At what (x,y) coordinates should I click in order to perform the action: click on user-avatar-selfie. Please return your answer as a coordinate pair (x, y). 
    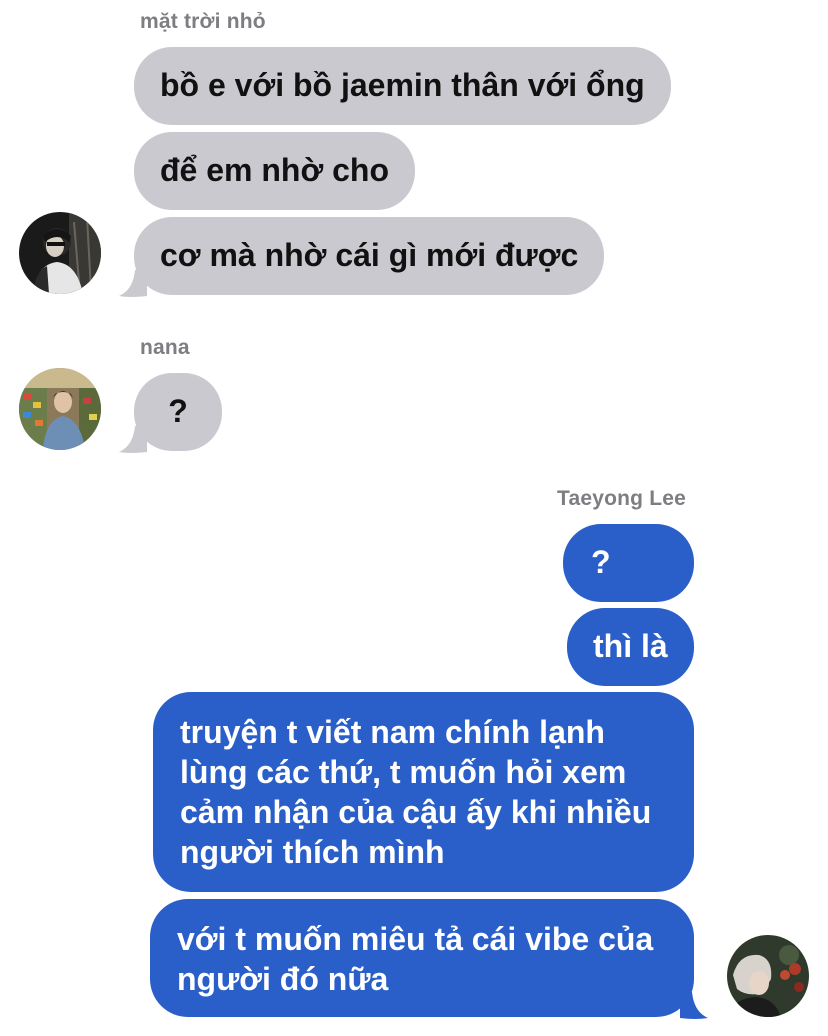
    Looking at the image, I should click on (768, 976).